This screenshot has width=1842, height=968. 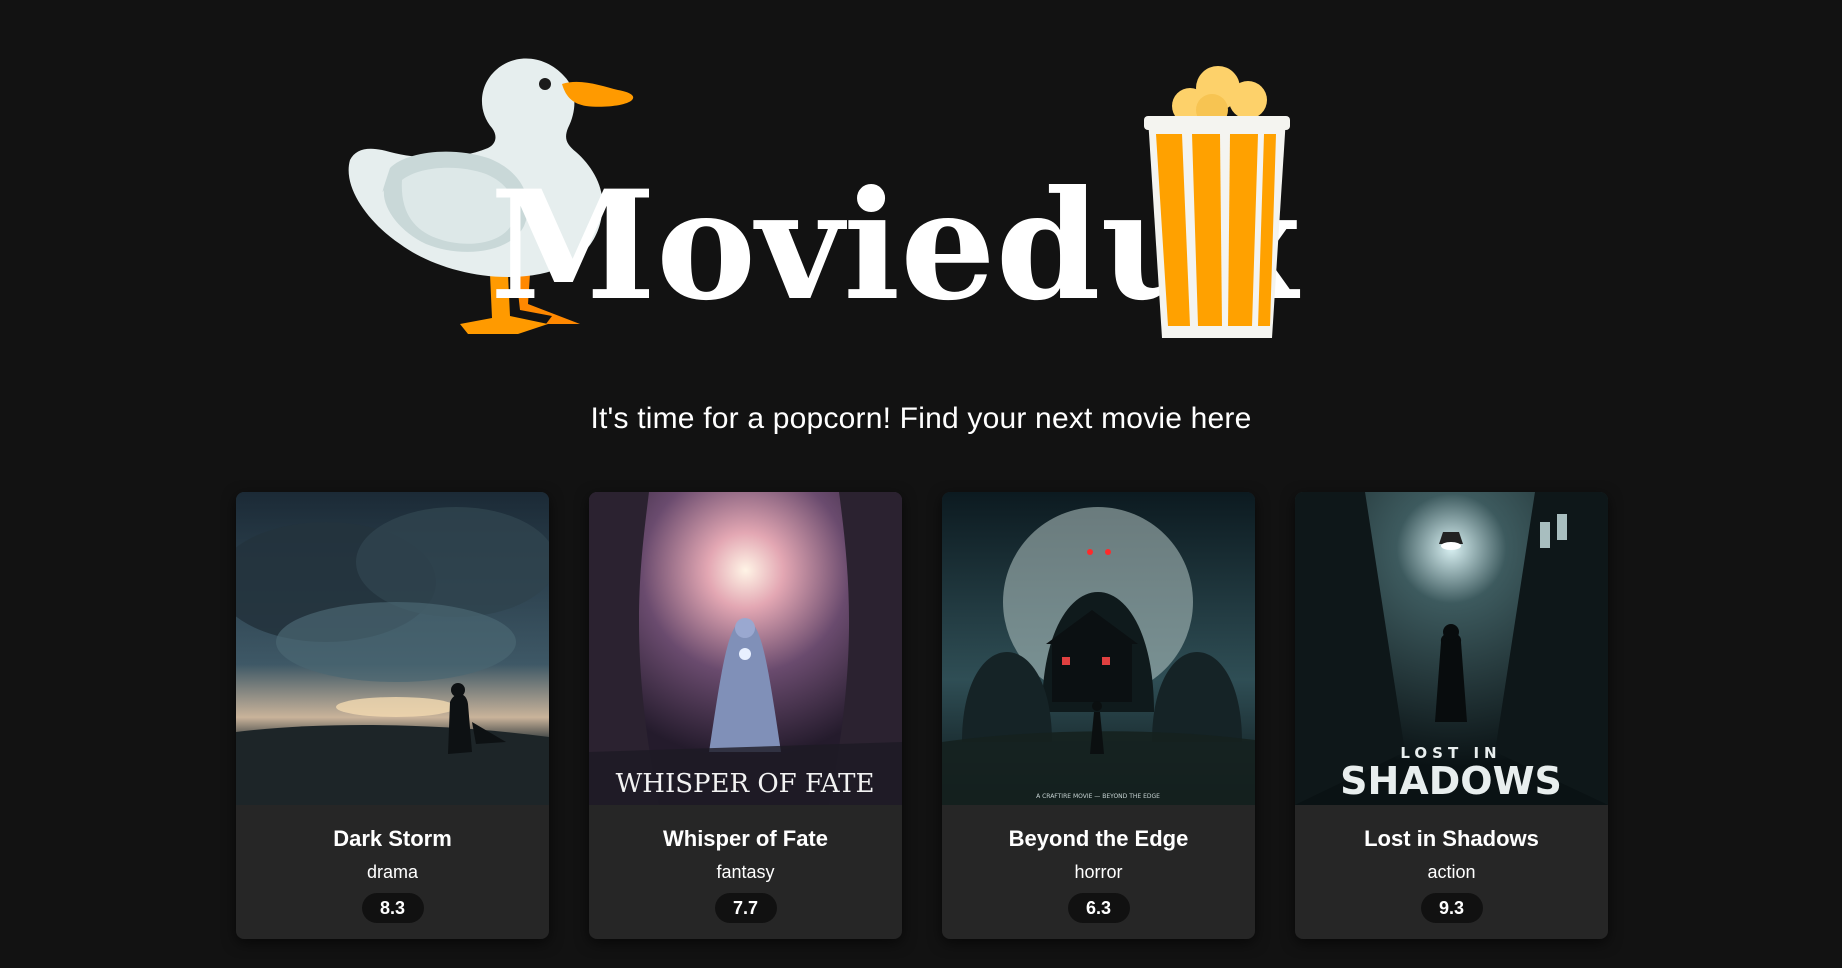 What do you see at coordinates (1098, 796) in the screenshot?
I see `poster-credit-text: A CRAFTIRE MOVIE — BEYOND THE EDGE` at bounding box center [1098, 796].